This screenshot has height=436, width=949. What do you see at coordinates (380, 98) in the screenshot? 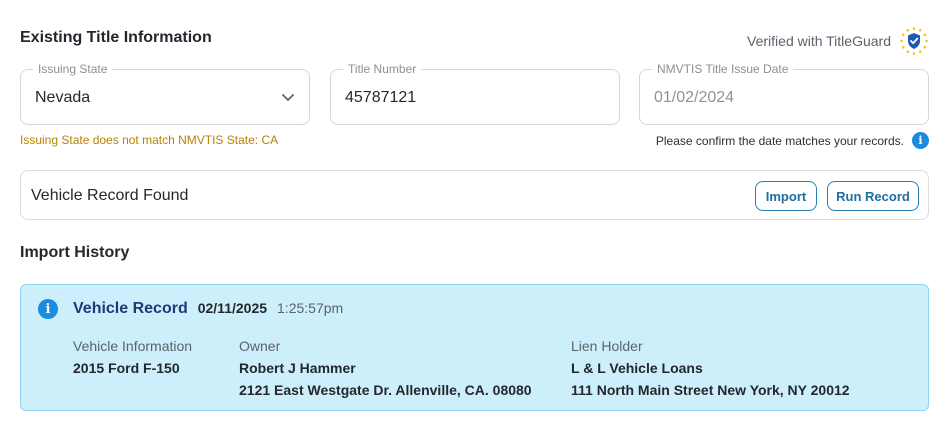
I see `title-number-value: 45787121` at bounding box center [380, 98].